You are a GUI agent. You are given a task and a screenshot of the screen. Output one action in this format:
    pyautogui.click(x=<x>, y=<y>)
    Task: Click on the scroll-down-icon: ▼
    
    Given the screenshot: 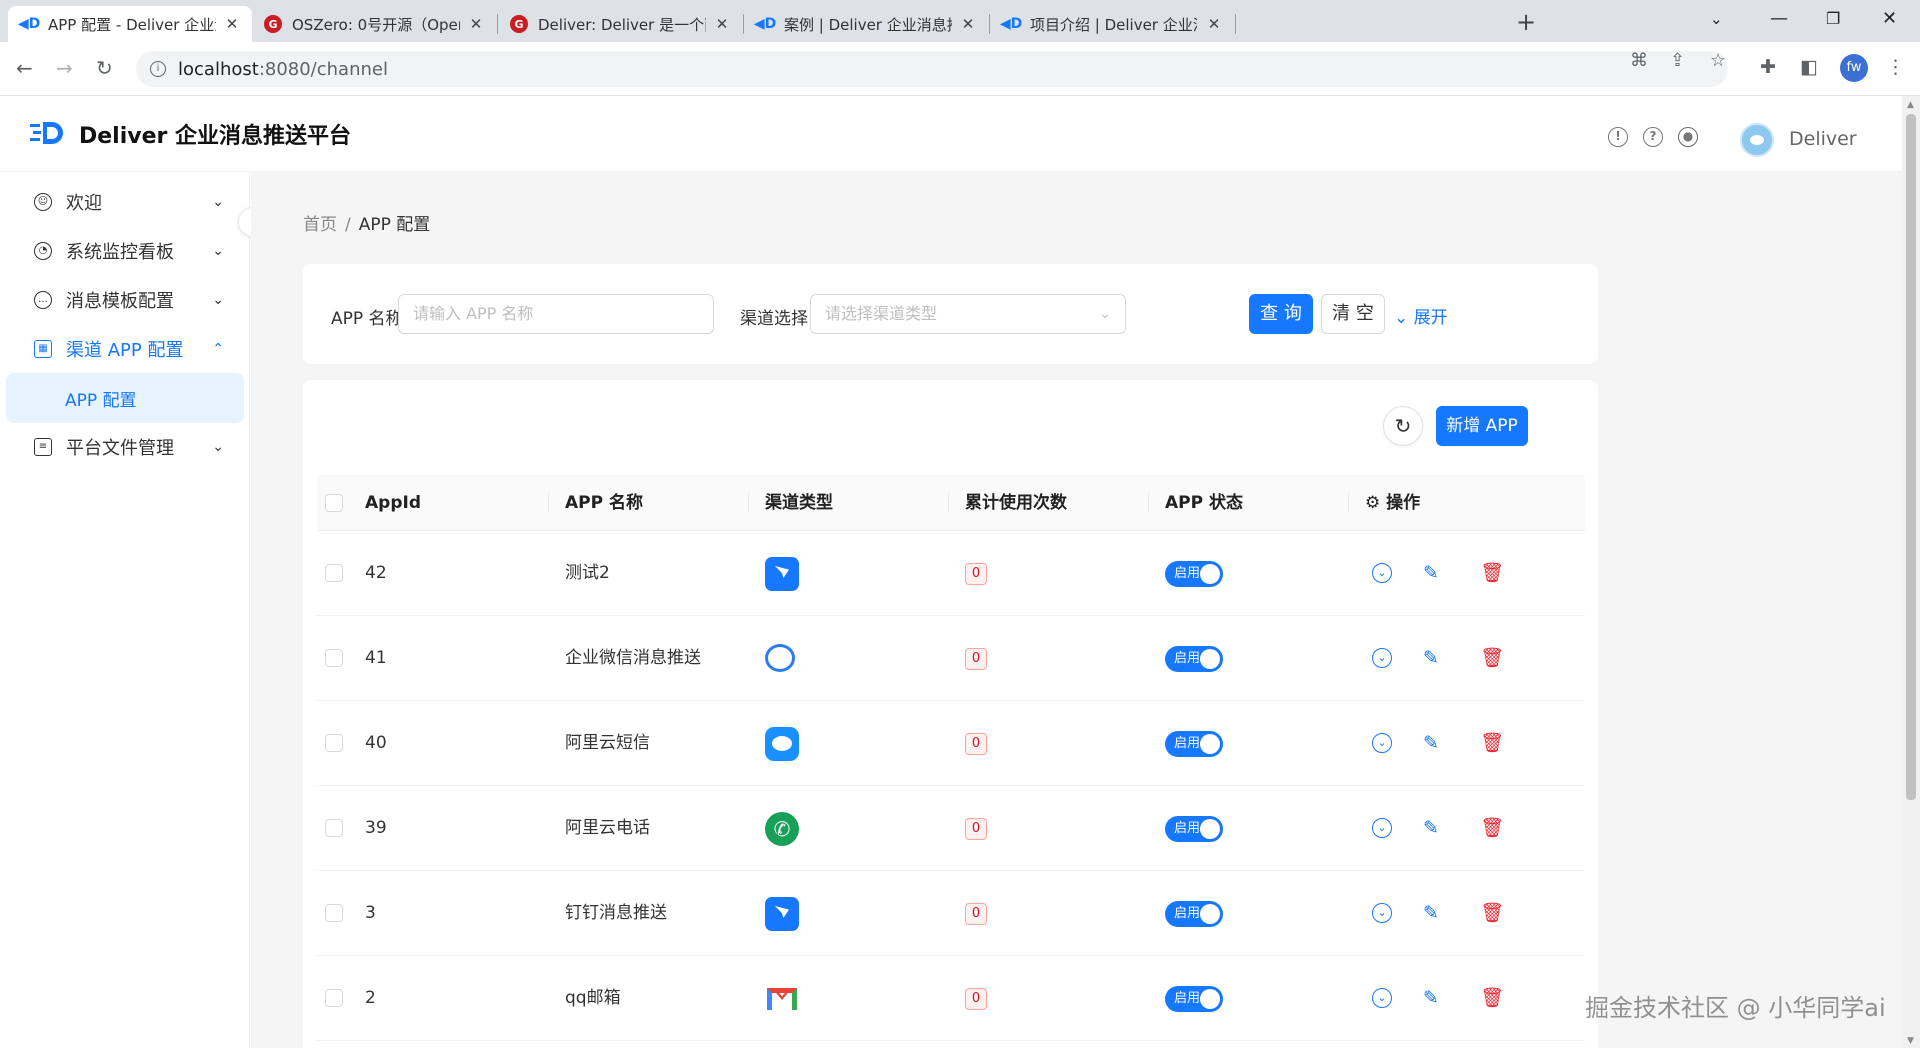 What is the action you would take?
    pyautogui.click(x=1910, y=1041)
    